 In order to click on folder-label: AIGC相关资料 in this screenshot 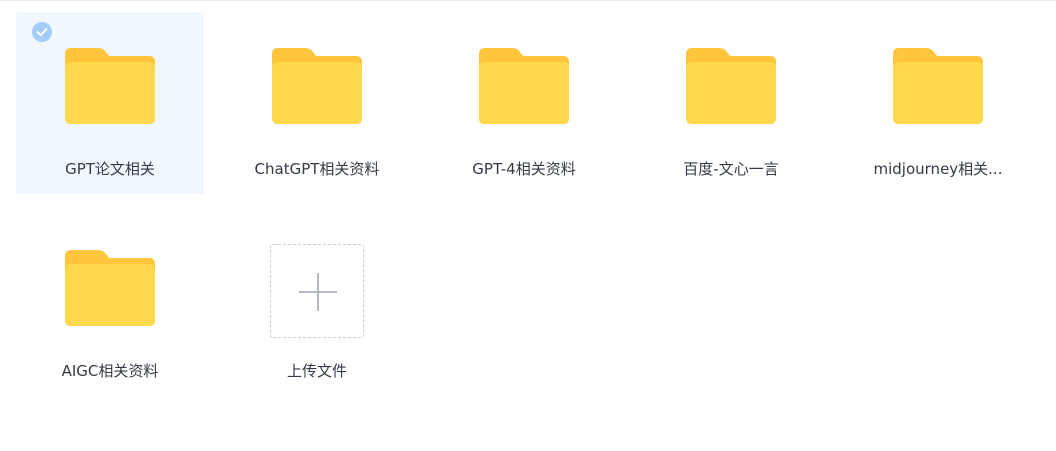, I will do `click(110, 371)`.